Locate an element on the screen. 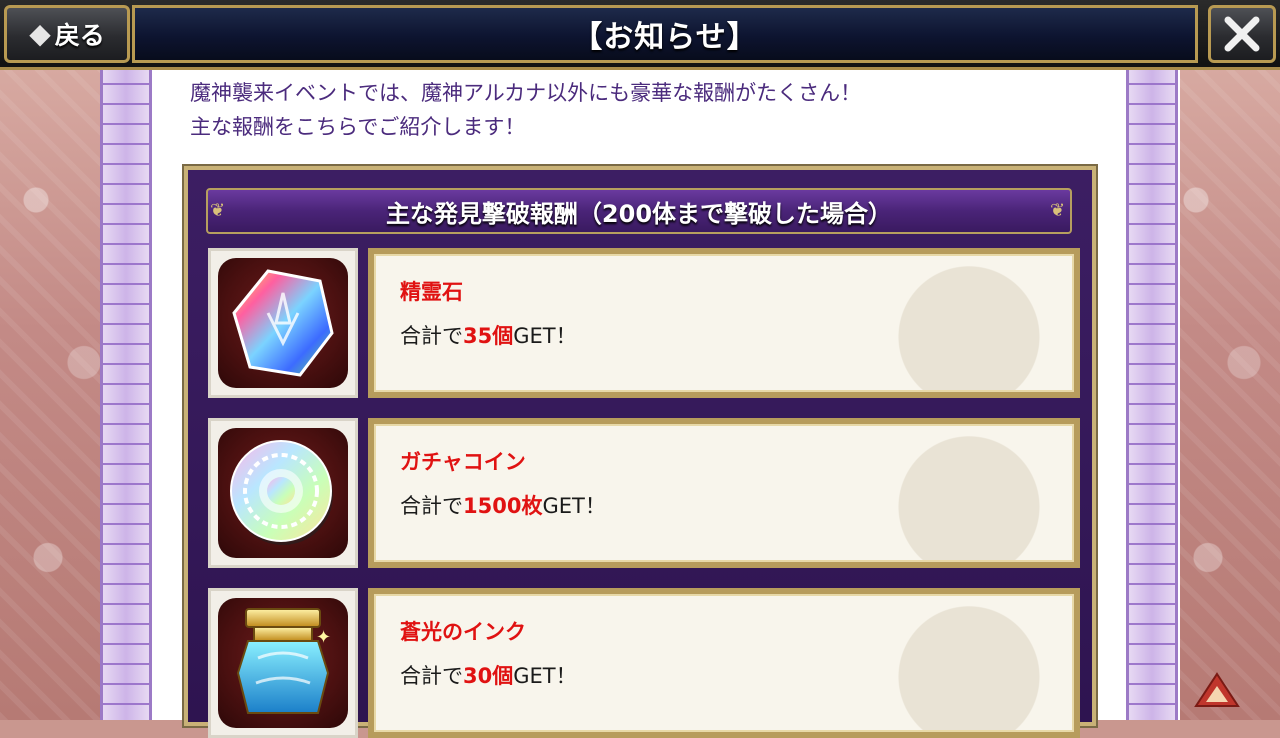  intro-line-1: 魔神襲来イベントでは、魔神アルカナ以外にも豪華な報酬がたくさん！ is located at coordinates (526, 93).